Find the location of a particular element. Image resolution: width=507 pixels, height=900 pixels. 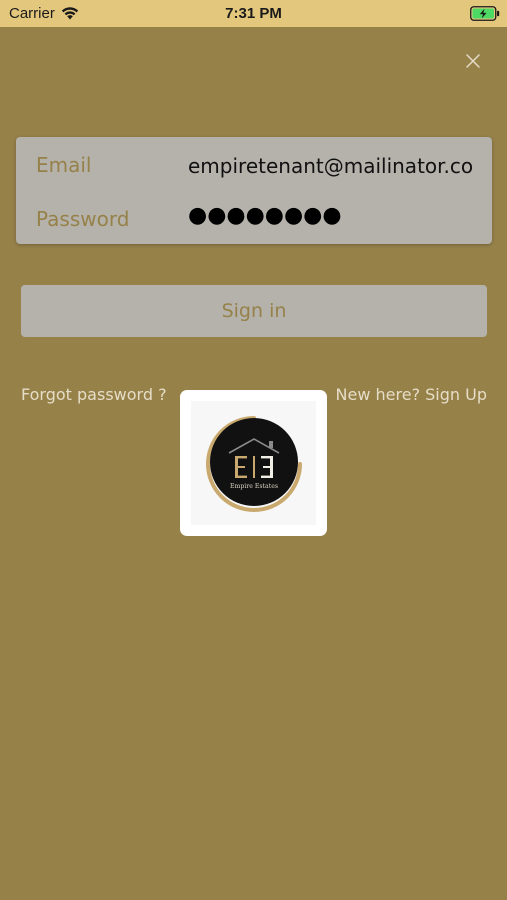

forgot-password-link: Forgot password ? is located at coordinates (94, 394).